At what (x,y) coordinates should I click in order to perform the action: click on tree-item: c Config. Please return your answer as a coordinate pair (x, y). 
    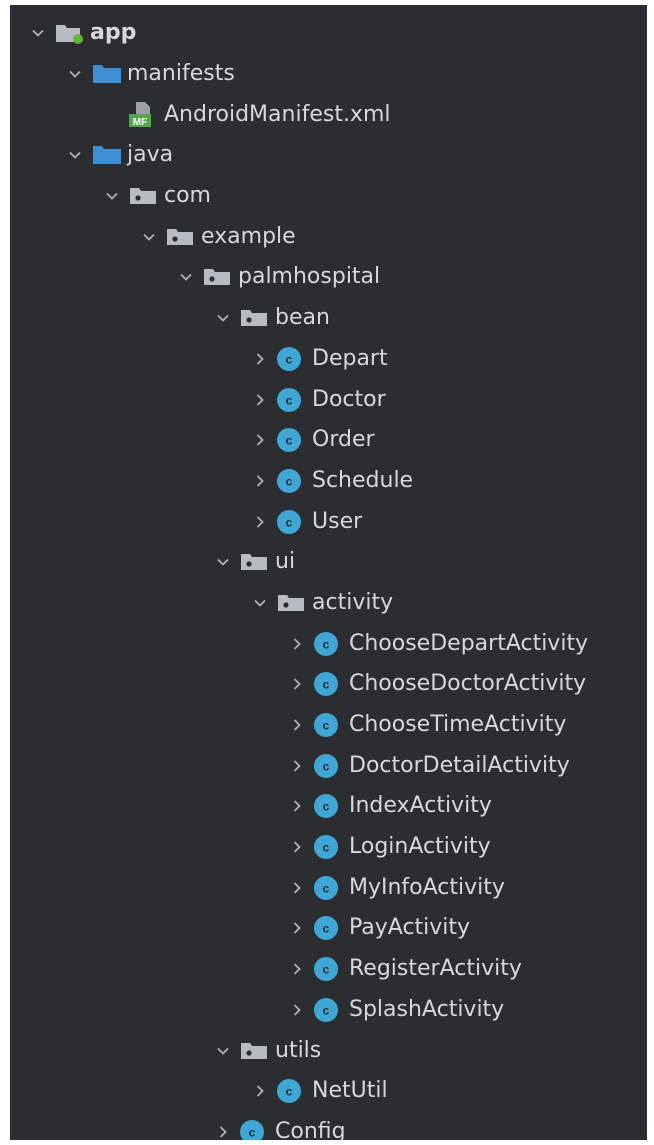
    Looking at the image, I should click on (328, 1126).